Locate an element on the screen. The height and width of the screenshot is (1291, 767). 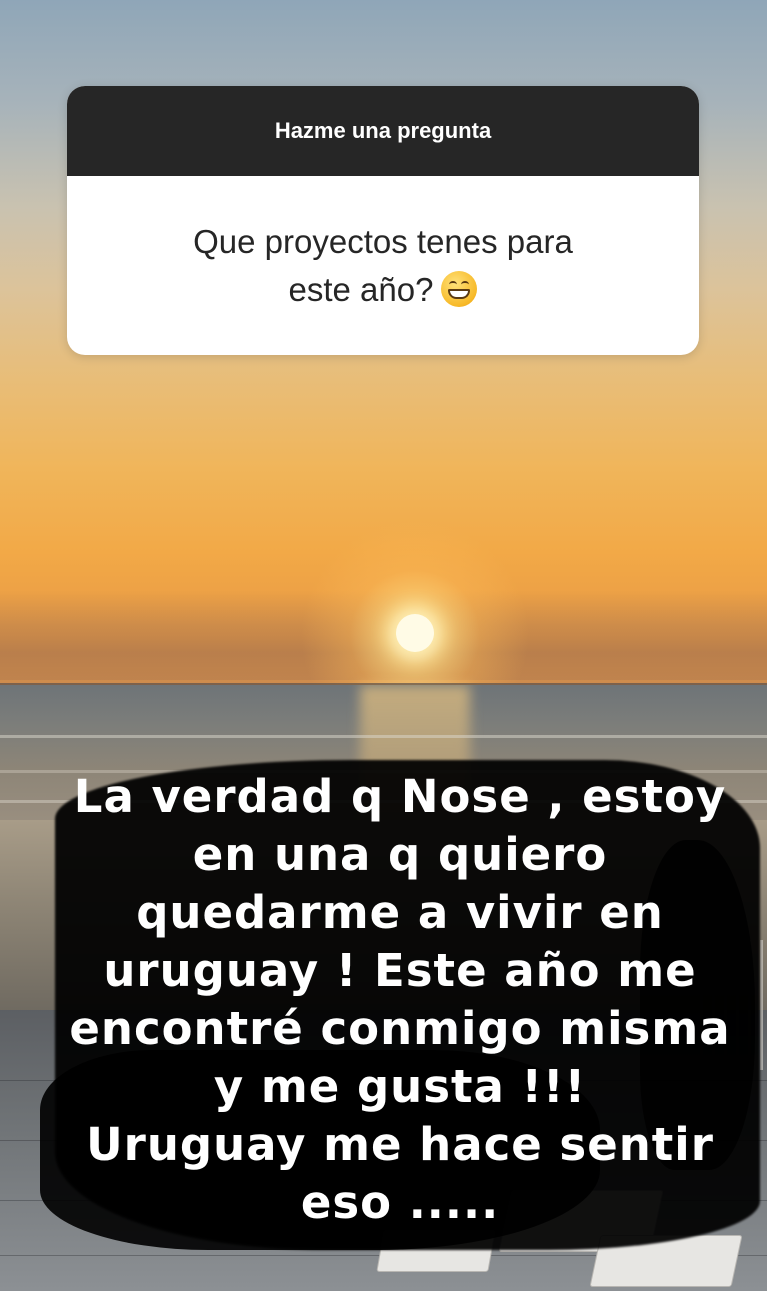
question-sticker-title: Hazme una pregunta is located at coordinates (383, 130).